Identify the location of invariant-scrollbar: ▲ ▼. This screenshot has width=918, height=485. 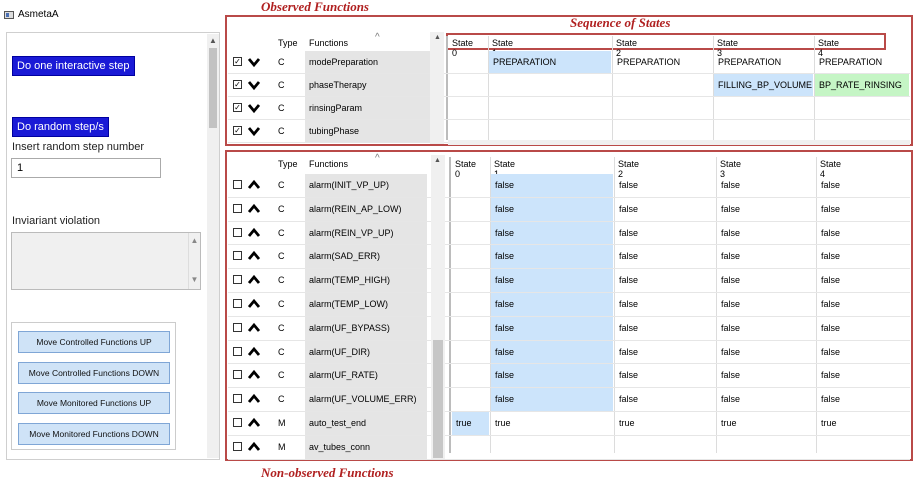
(194, 261).